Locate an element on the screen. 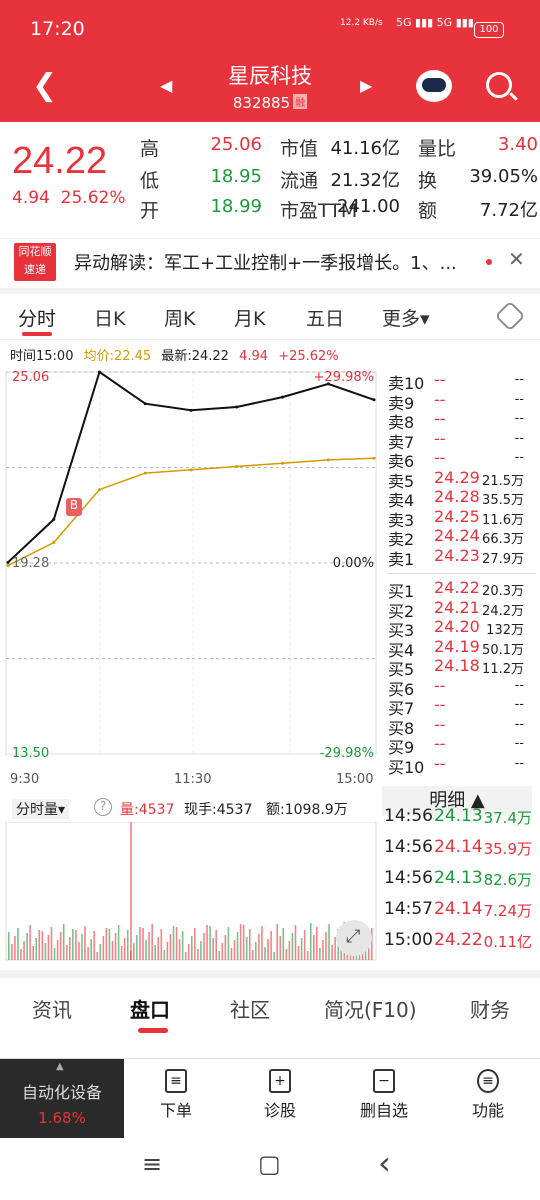 Image resolution: width=540 pixels, height=1200 pixels. bottom-tabs: 资讯 盘口 社区 简况(F10) 财务 is located at coordinates (270, 1001).